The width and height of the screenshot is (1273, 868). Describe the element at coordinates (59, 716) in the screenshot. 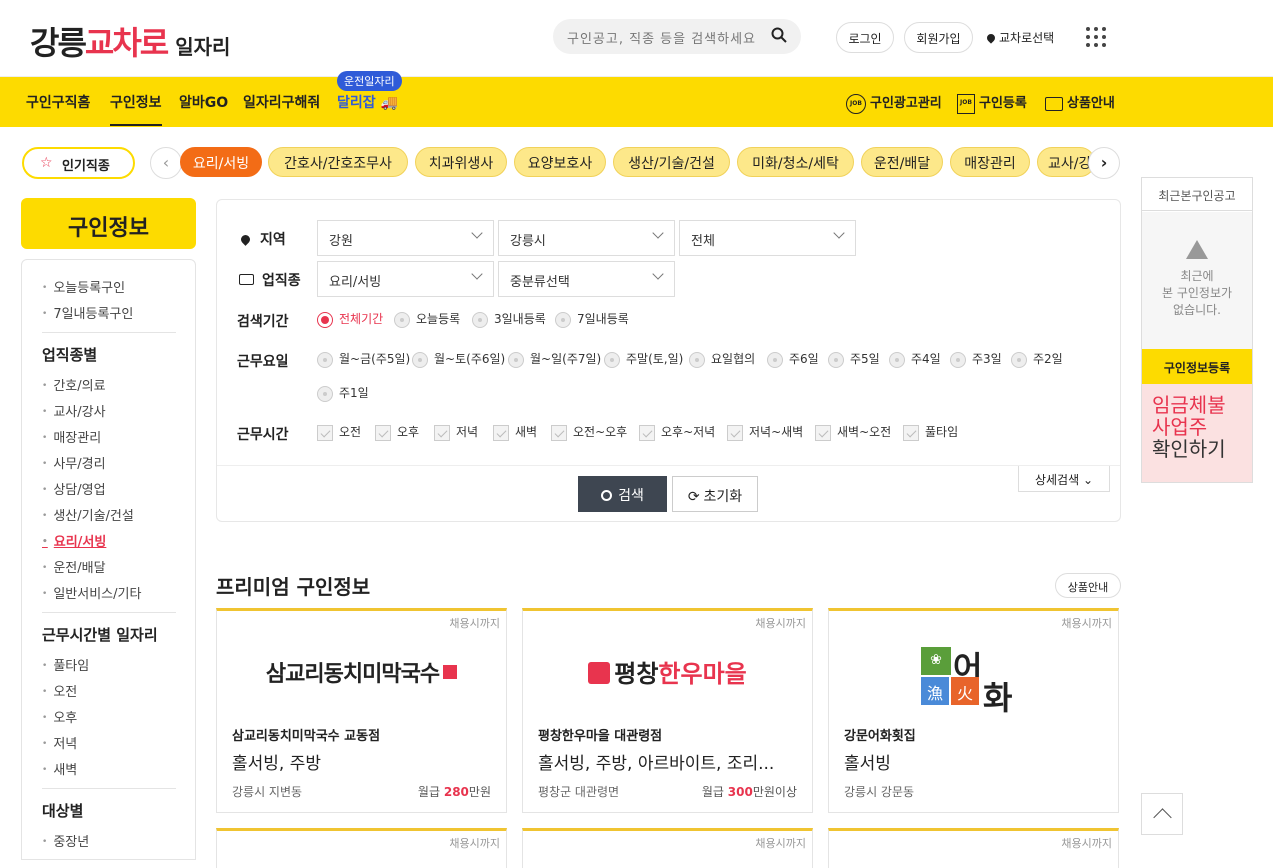

I see `sidebar-item-afternoon: 오후` at that location.